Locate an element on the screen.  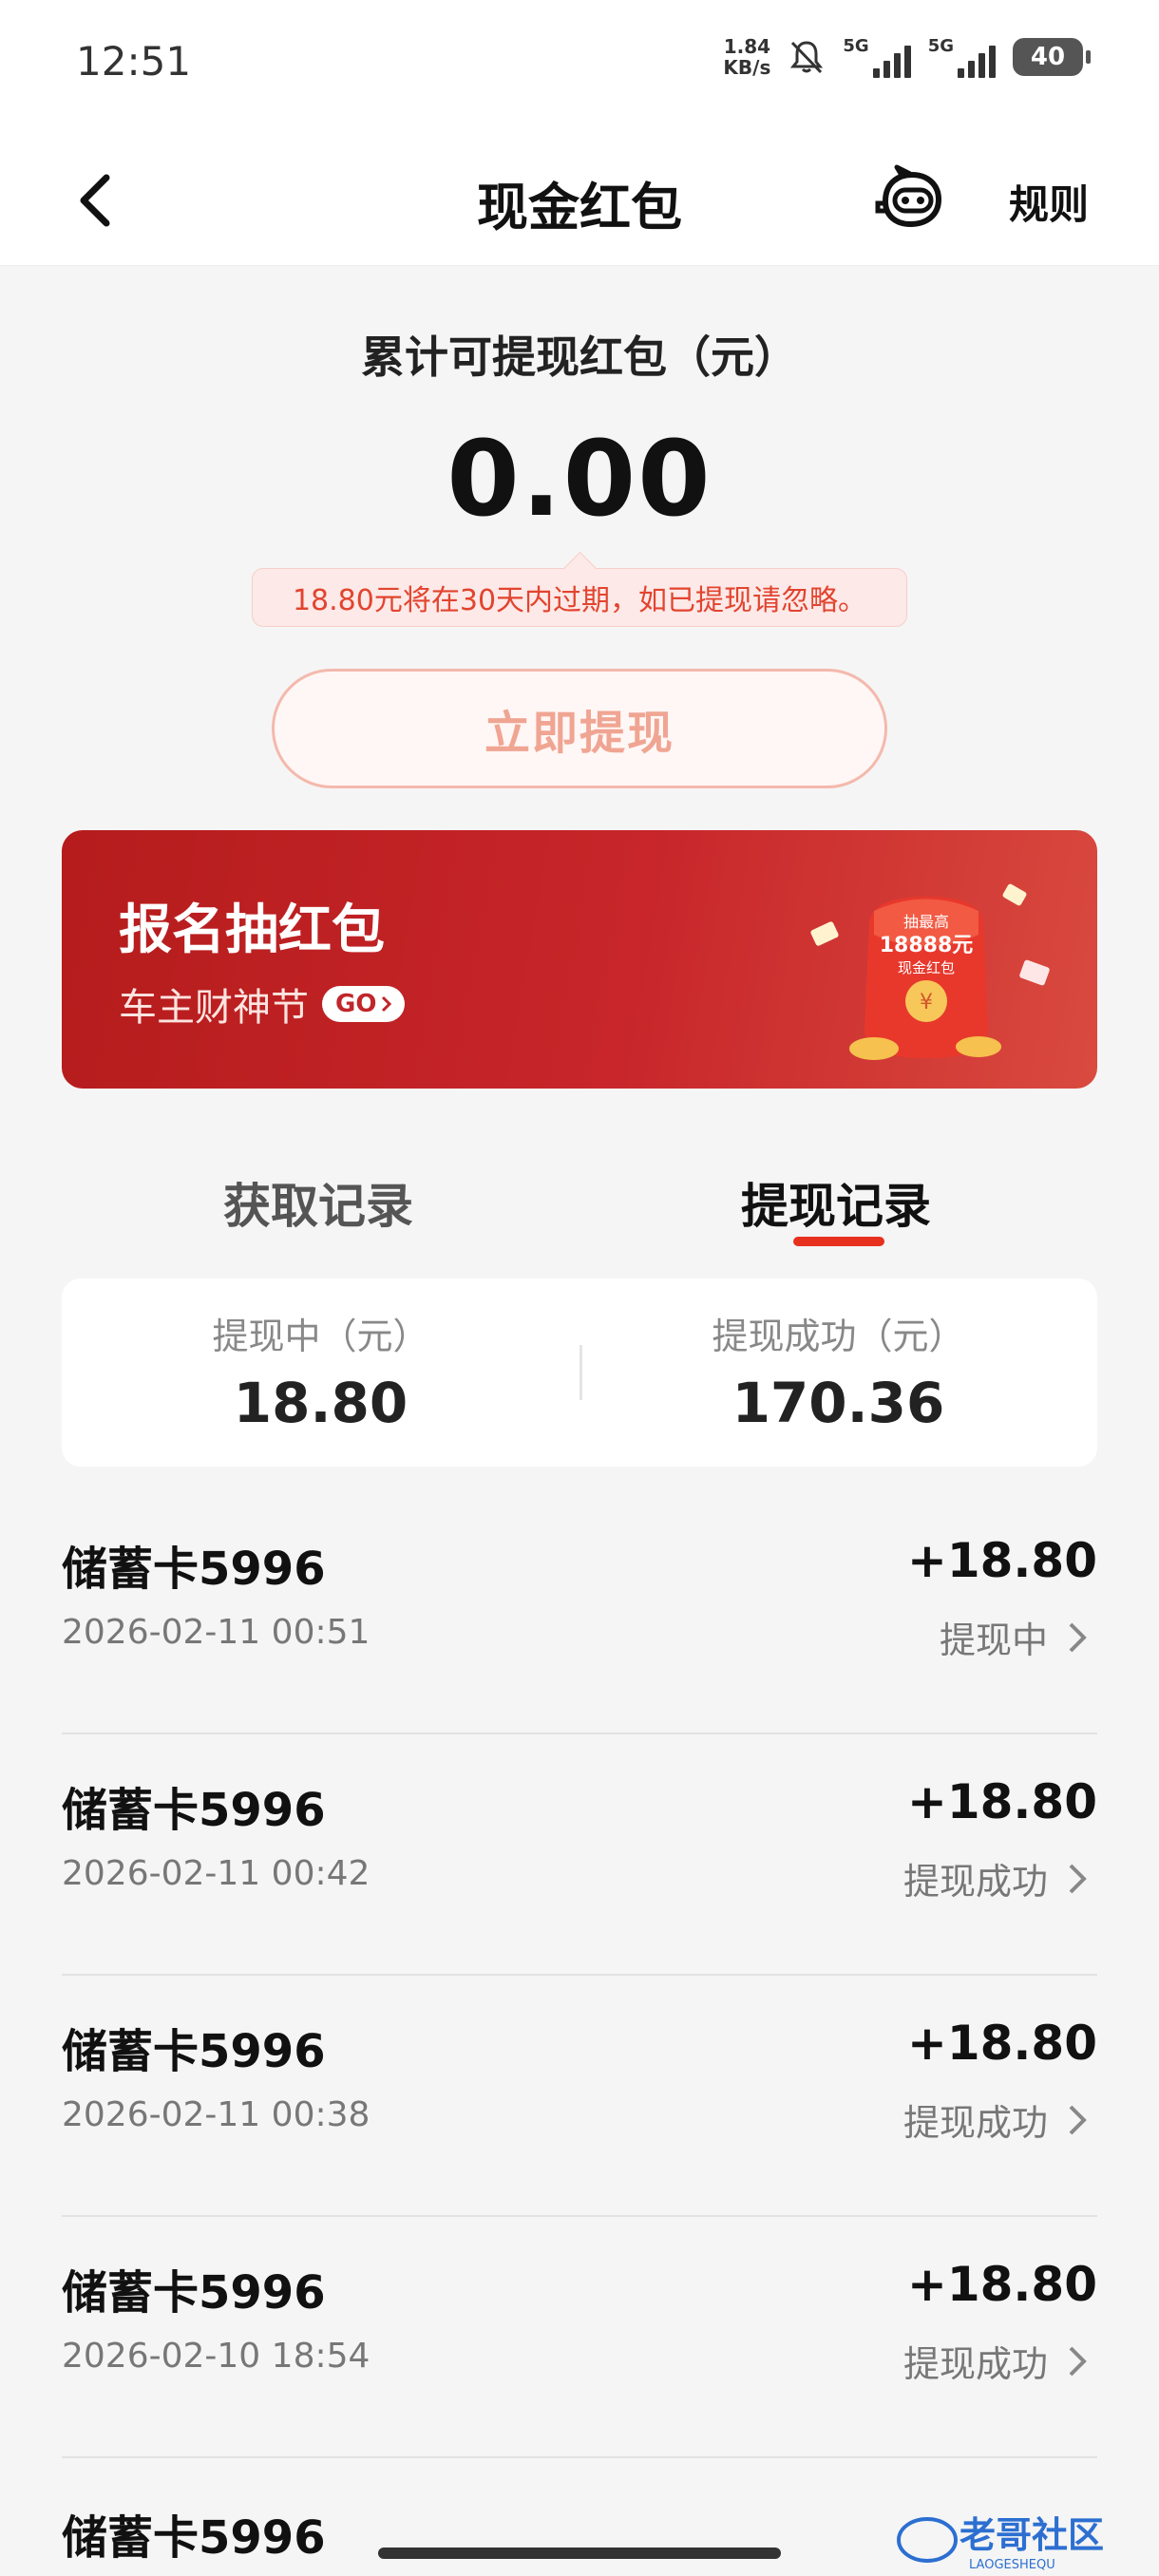
battery-icon: 40 is located at coordinates (1052, 57).